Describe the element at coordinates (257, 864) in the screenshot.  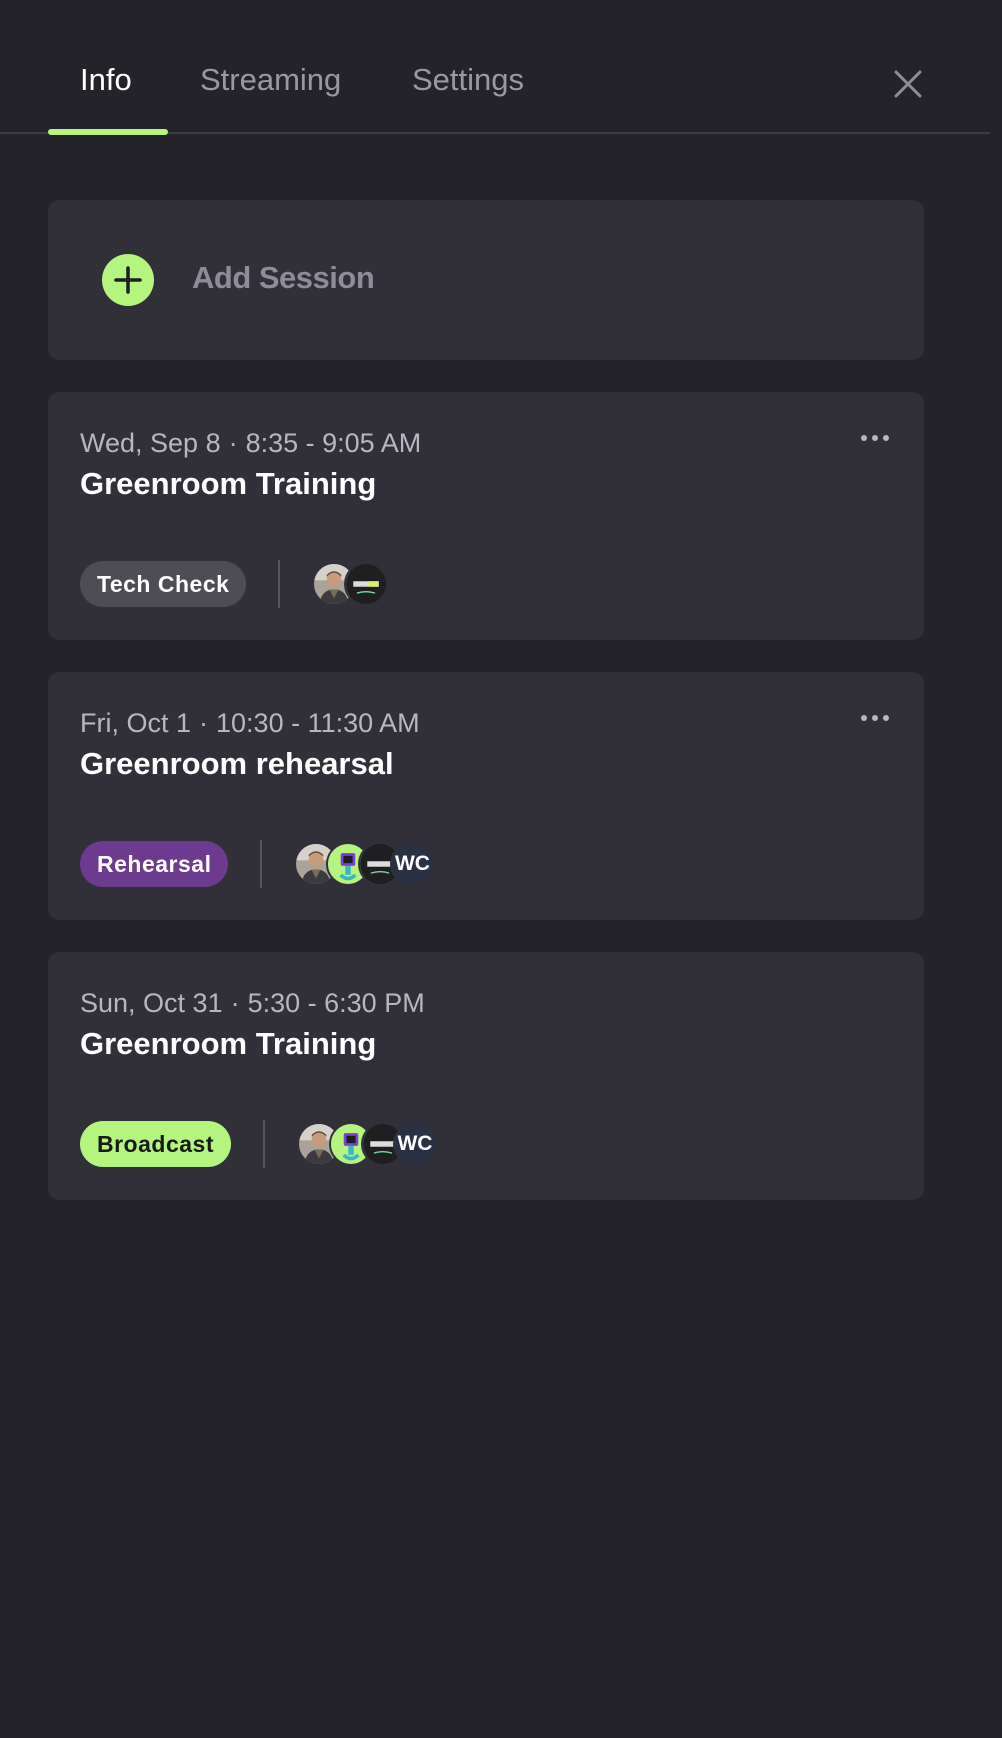
I see `session-footer: Rehearsal WC` at that location.